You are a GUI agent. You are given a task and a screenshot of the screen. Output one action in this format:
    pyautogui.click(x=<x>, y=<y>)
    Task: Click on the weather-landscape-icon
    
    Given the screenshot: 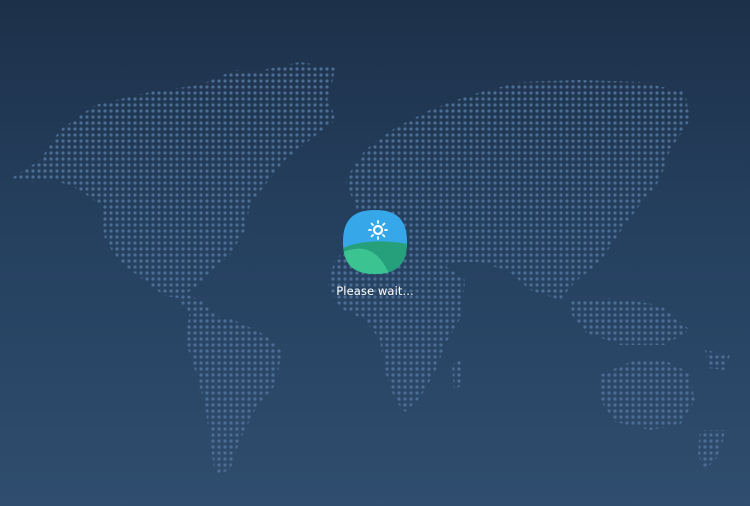 What is the action you would take?
    pyautogui.click(x=375, y=242)
    